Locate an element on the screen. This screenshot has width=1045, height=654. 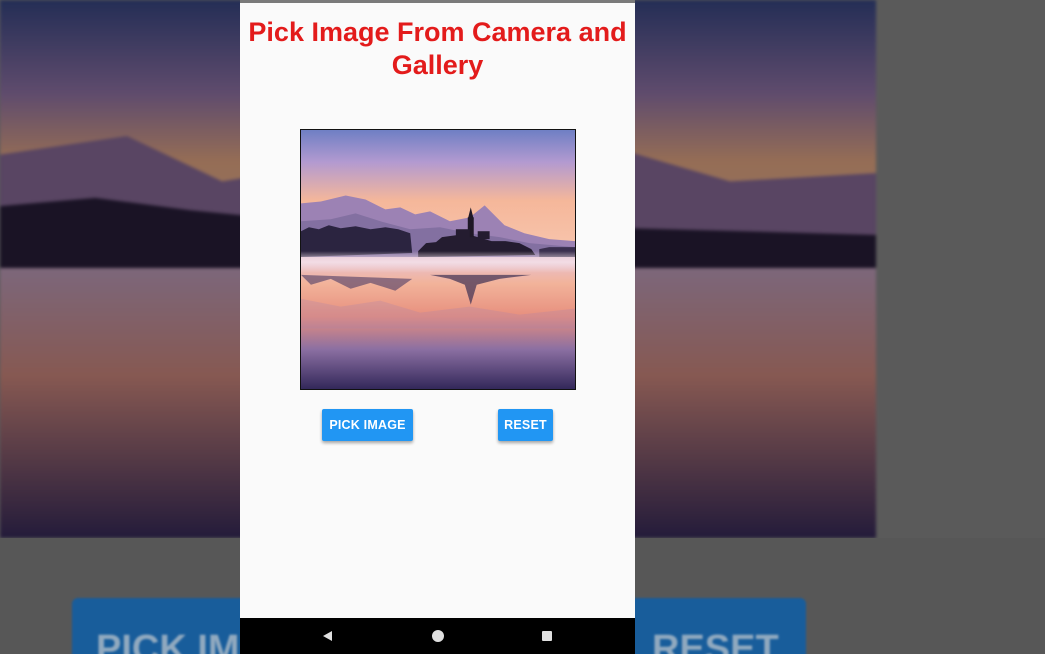
back-button is located at coordinates (328, 636).